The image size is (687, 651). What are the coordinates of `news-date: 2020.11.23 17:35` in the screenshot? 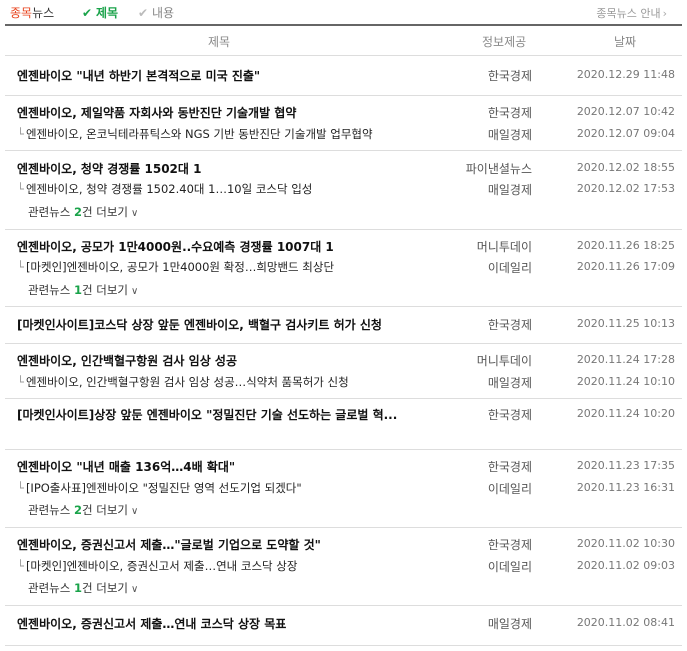 It's located at (625, 465).